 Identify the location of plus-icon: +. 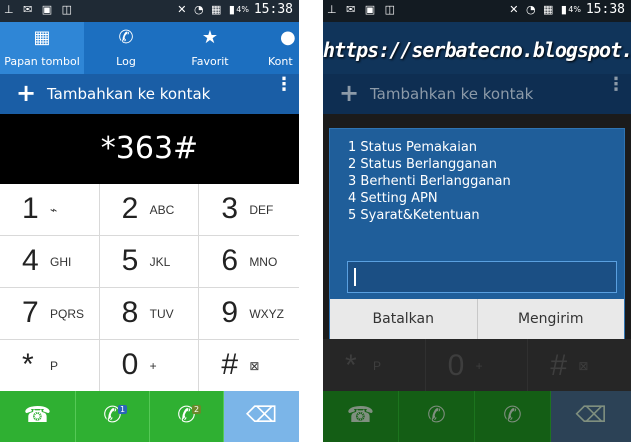
(349, 93).